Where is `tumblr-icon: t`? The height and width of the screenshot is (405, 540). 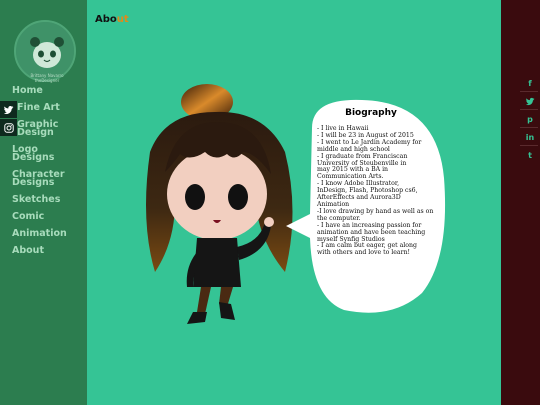 tumblr-icon: t is located at coordinates (530, 155).